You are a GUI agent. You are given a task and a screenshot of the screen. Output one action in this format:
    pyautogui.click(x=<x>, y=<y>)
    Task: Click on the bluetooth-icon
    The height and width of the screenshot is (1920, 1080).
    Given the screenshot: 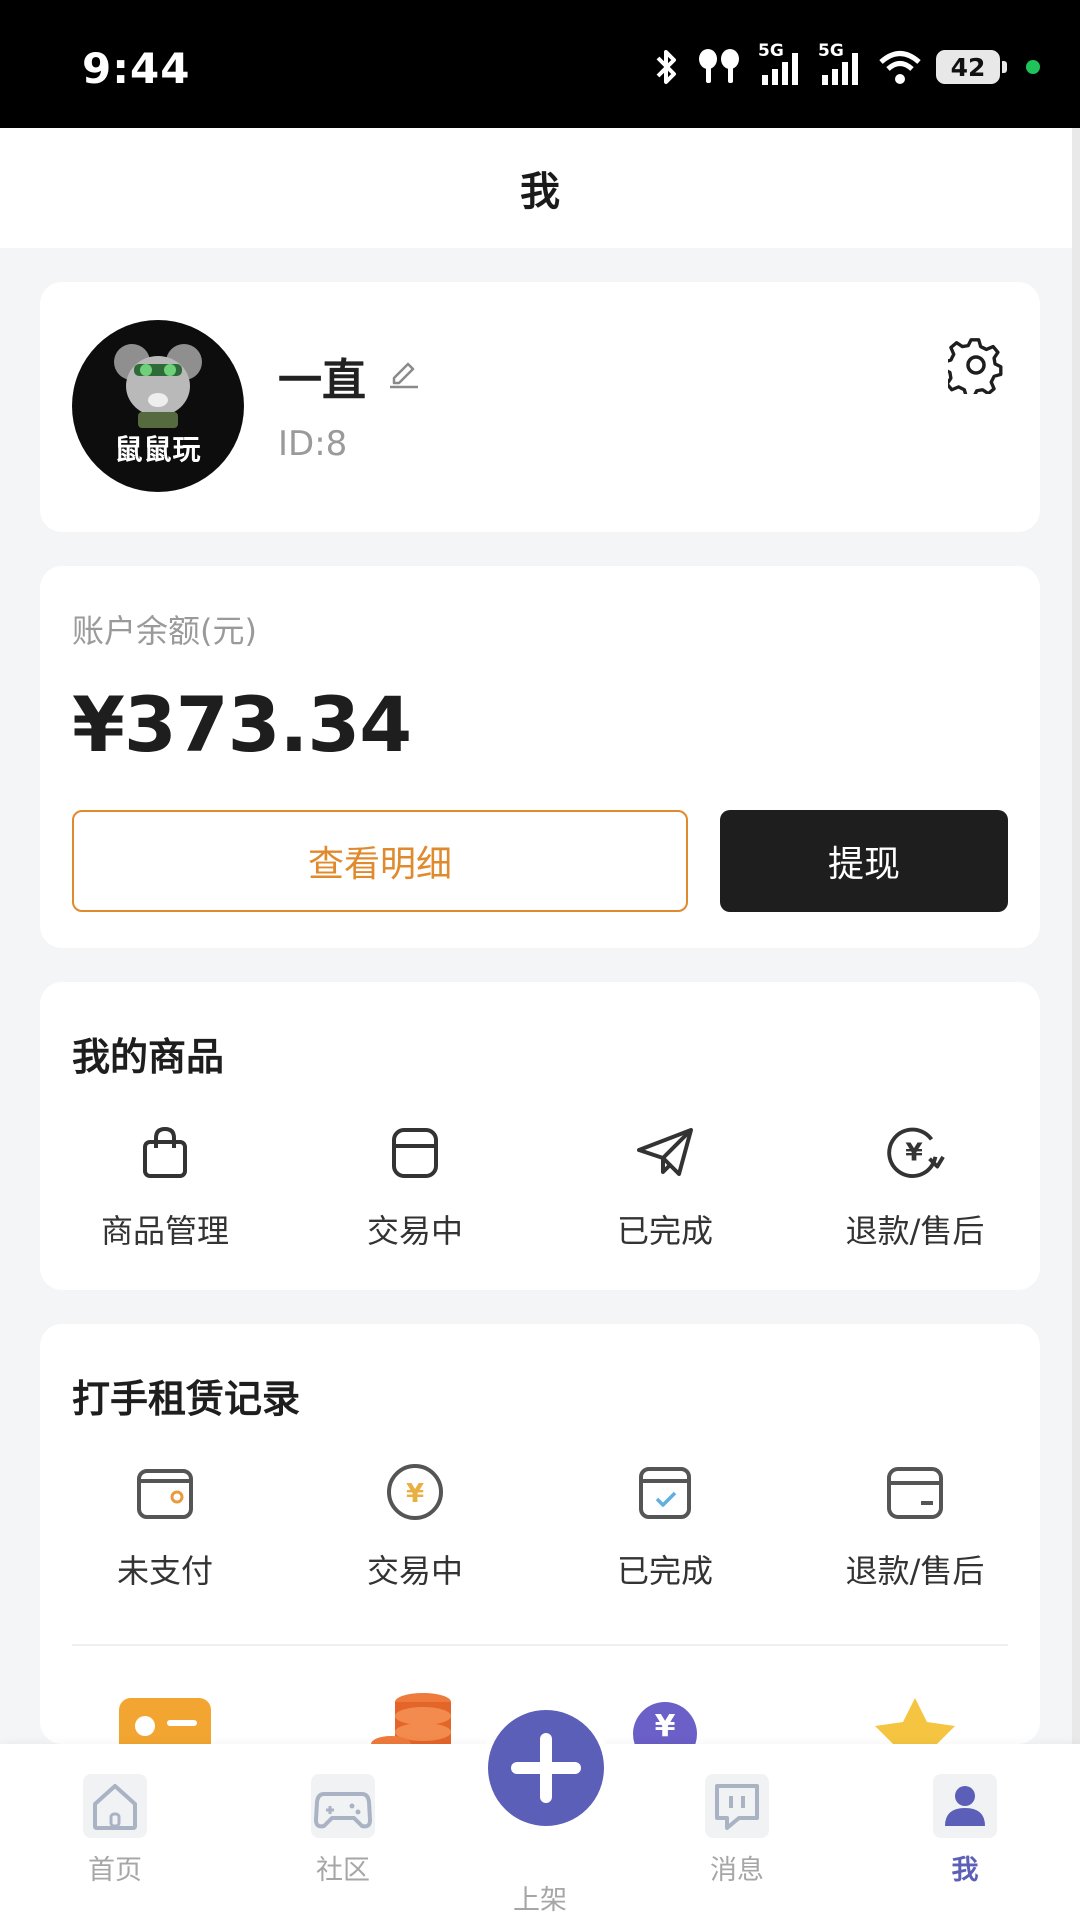 What is the action you would take?
    pyautogui.click(x=666, y=67)
    